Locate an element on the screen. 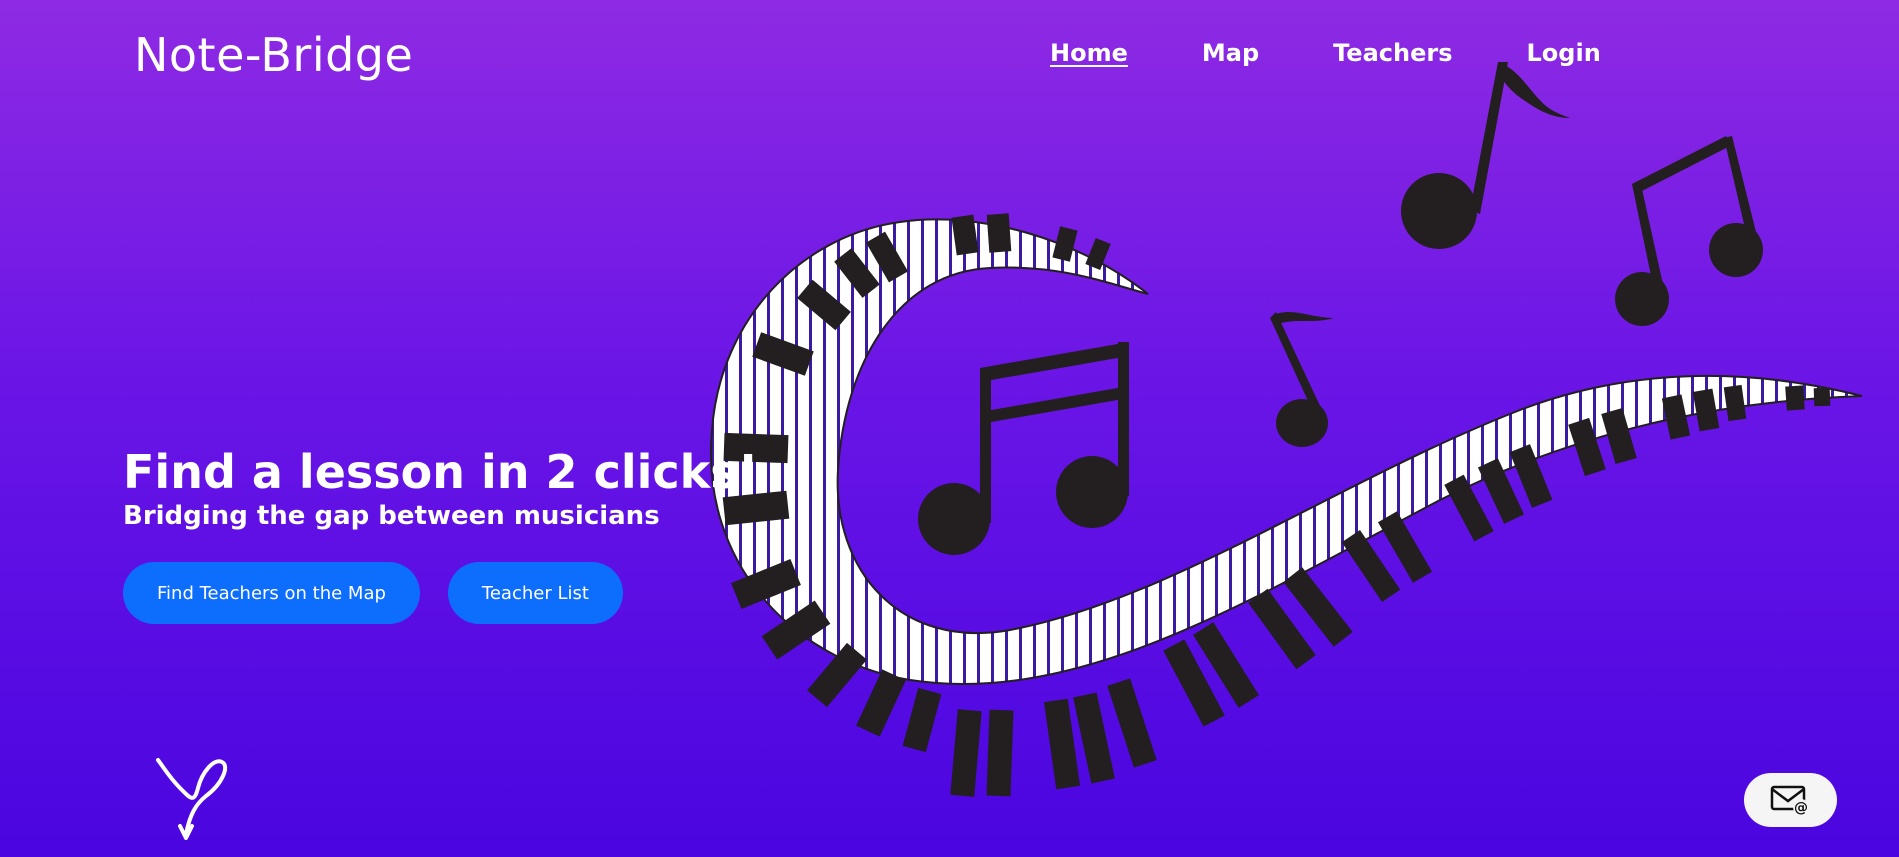  signature-logo-icon is located at coordinates (192, 799).